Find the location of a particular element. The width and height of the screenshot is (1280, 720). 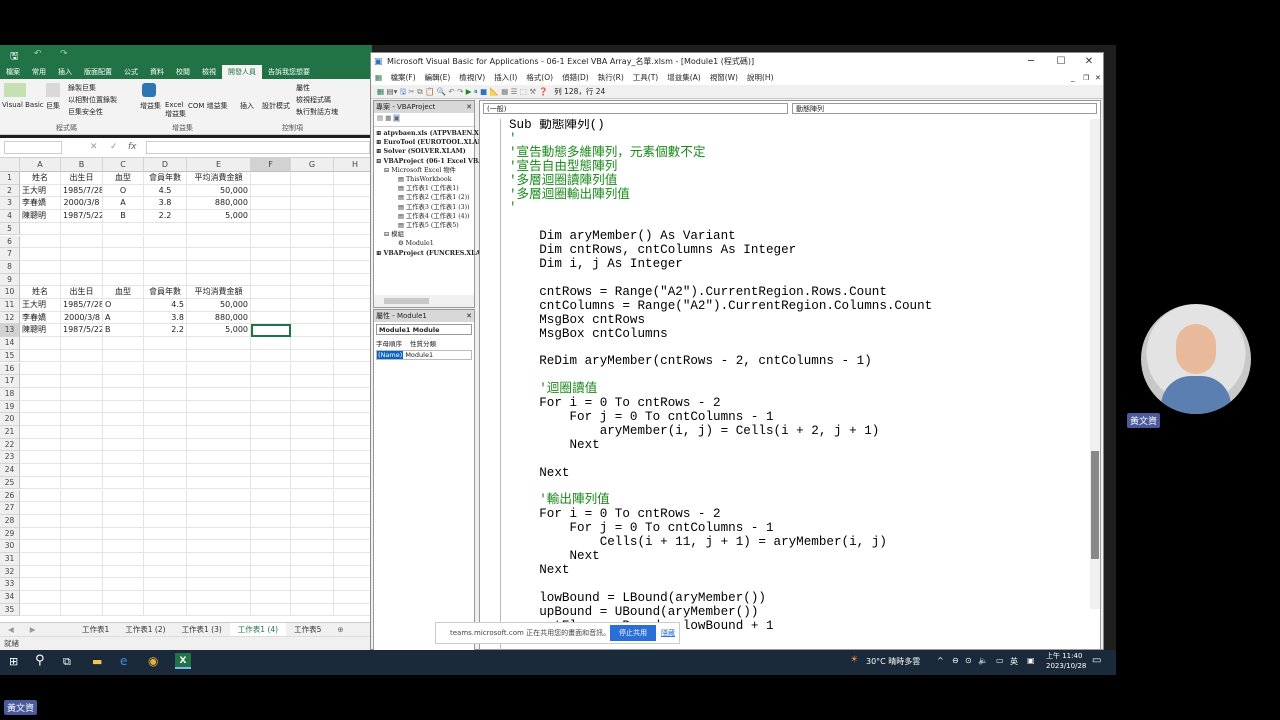

battery-icon: ▭ is located at coordinates (1000, 660).